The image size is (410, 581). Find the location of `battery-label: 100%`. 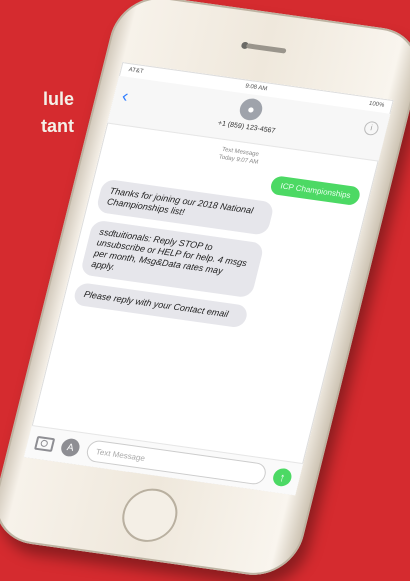

battery-label: 100% is located at coordinates (376, 104).